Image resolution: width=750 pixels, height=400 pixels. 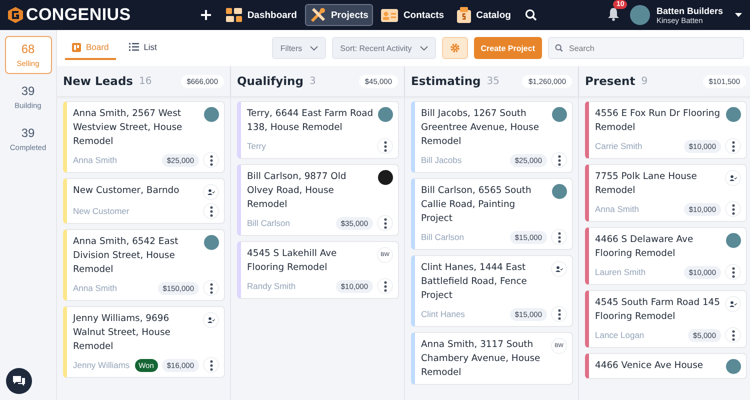 I want to click on column-count: 35, so click(x=493, y=81).